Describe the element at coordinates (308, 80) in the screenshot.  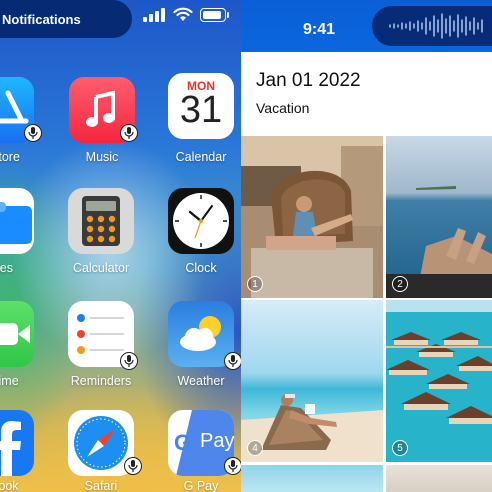
I see `album-date: Jan 01 2022` at that location.